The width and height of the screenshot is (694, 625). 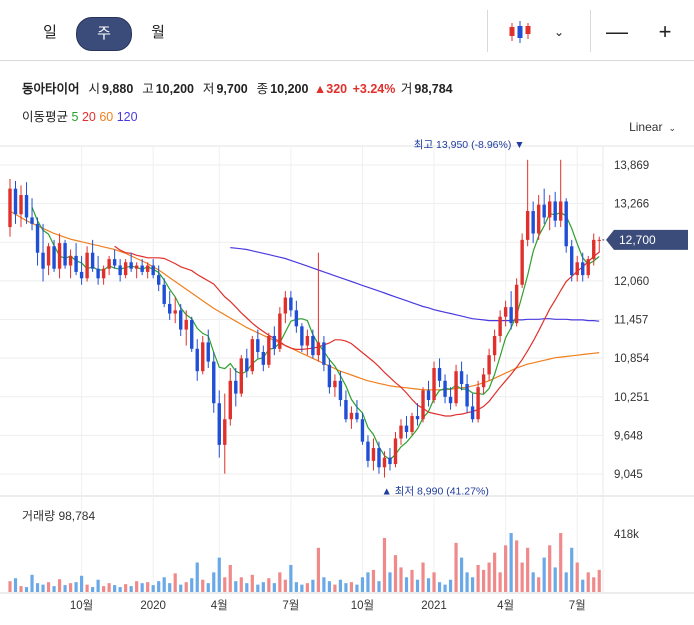 What do you see at coordinates (626, 535) in the screenshot?
I see `volume-y-tick-label: 418k` at bounding box center [626, 535].